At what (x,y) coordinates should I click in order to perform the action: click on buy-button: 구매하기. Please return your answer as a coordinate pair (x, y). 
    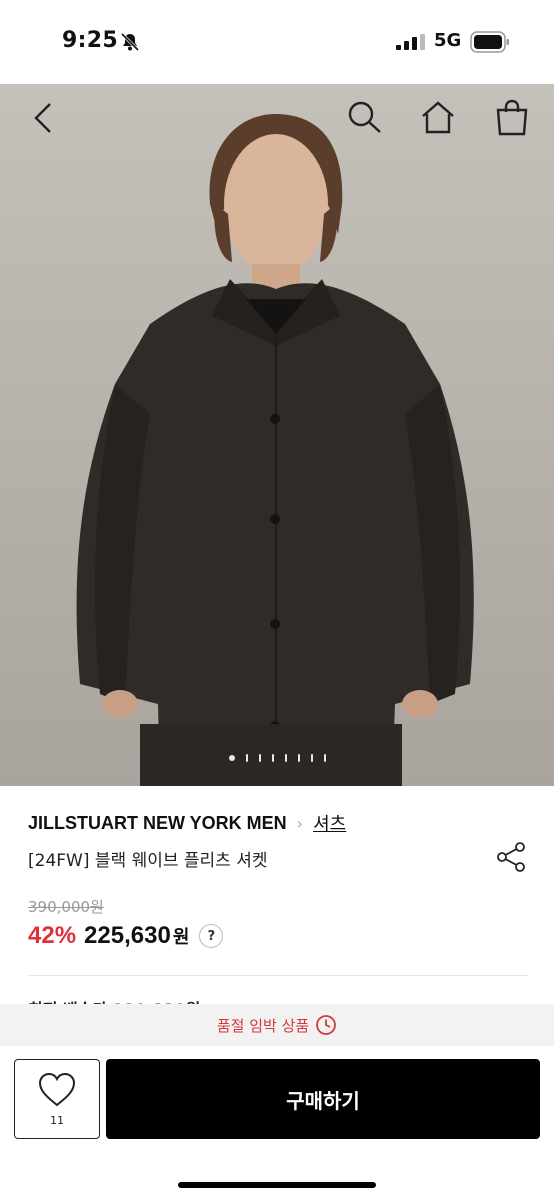
    Looking at the image, I should click on (323, 1099).